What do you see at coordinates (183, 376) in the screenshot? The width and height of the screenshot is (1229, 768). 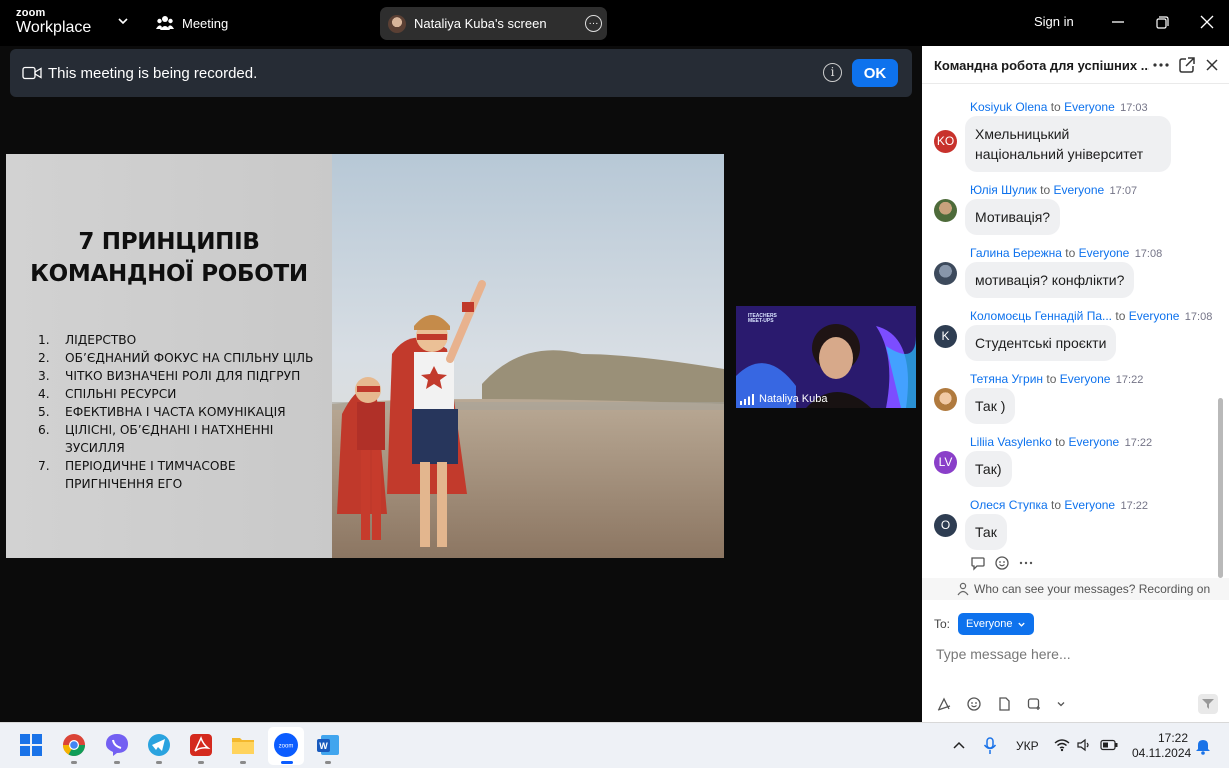 I see `principle-text: ЧІТКО ВИЗНАЧЕНІ РОЛІ ДЛЯ ПІДГРУП` at bounding box center [183, 376].